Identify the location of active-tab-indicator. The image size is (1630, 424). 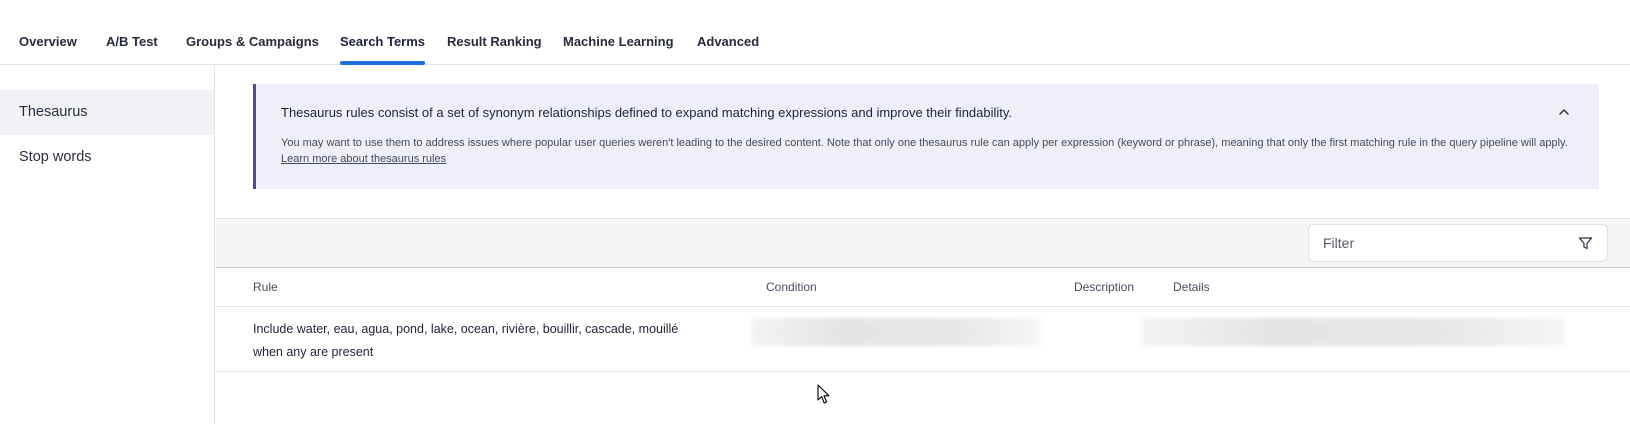
(383, 63).